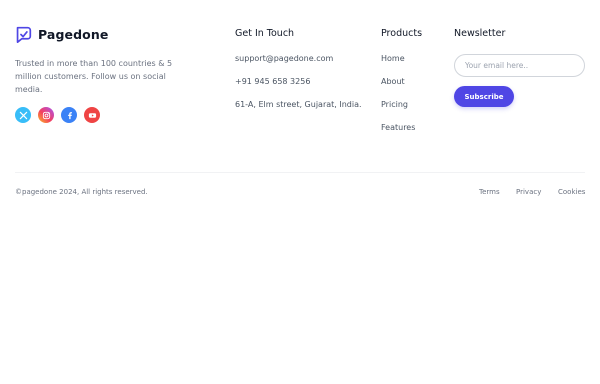  I want to click on brand-logo: Pagedone, so click(61, 34).